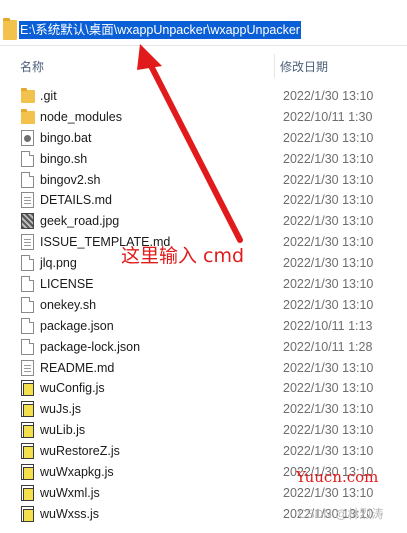 This screenshot has height=533, width=407. Describe the element at coordinates (64, 158) in the screenshot. I see `file-name: bingo.sh` at that location.